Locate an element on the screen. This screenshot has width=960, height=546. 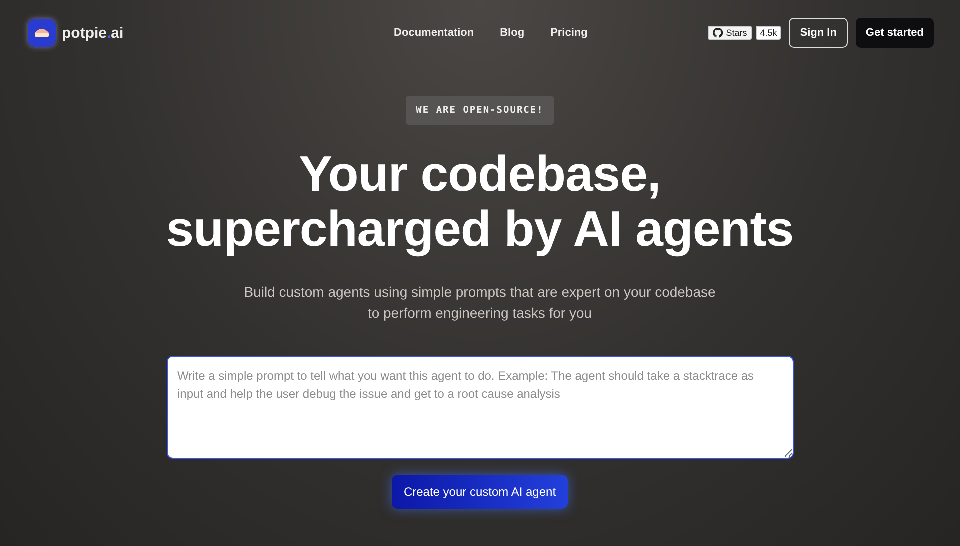
nav-link: Pricing is located at coordinates (569, 33).